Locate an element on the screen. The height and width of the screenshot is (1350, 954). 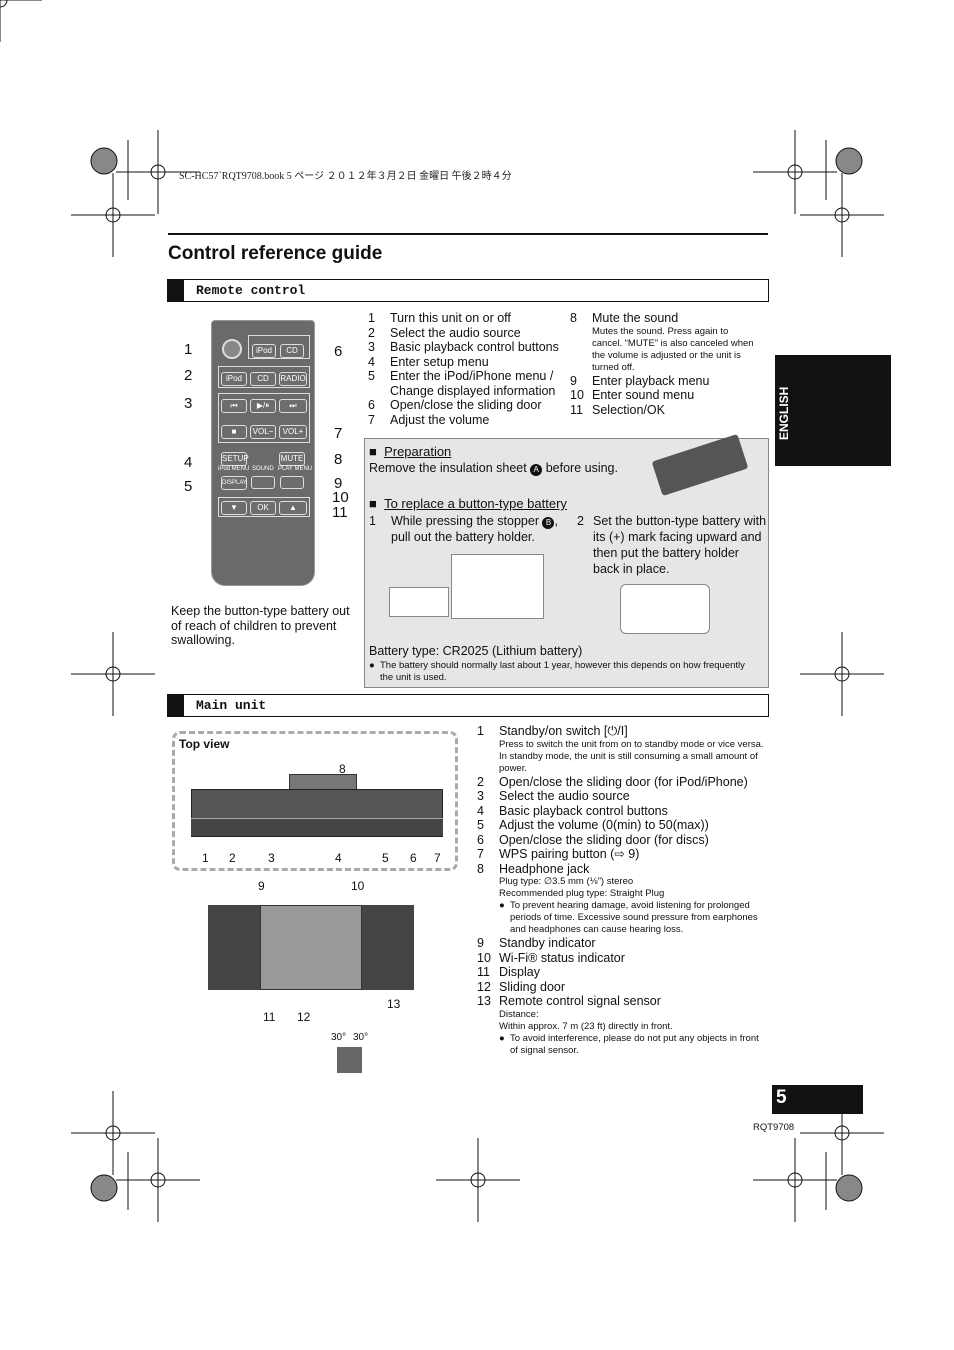
remote-back-illustration is located at coordinates (700, 465).